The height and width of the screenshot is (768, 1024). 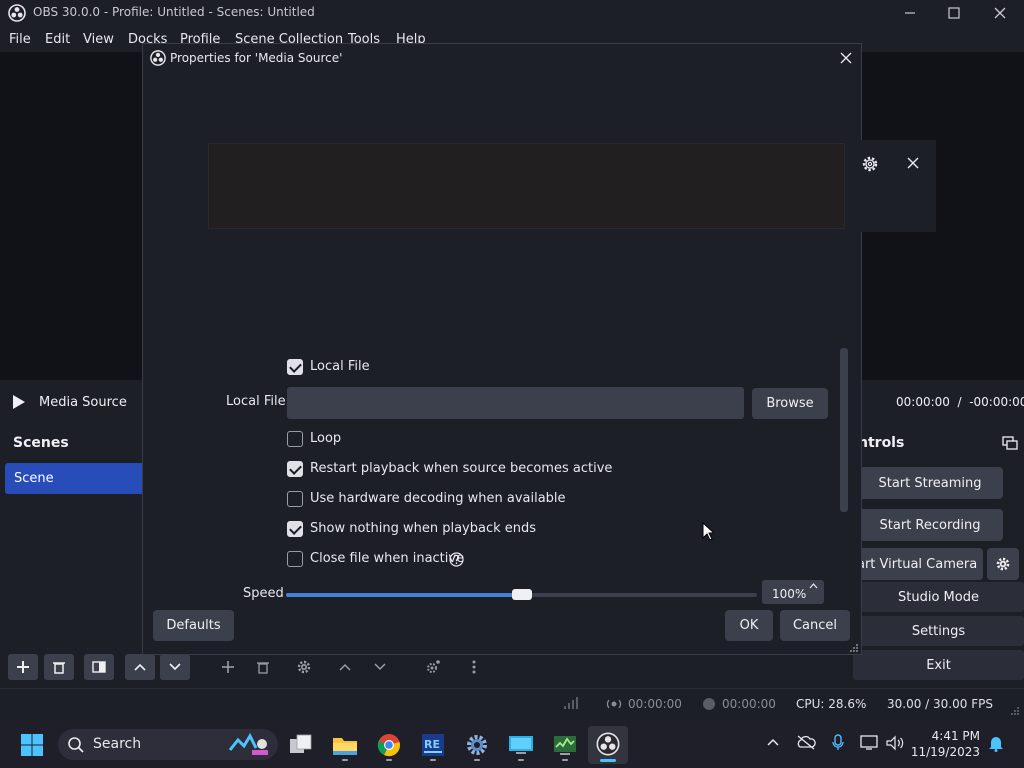 I want to click on audio-mixer-settings-icon, so click(x=433, y=667).